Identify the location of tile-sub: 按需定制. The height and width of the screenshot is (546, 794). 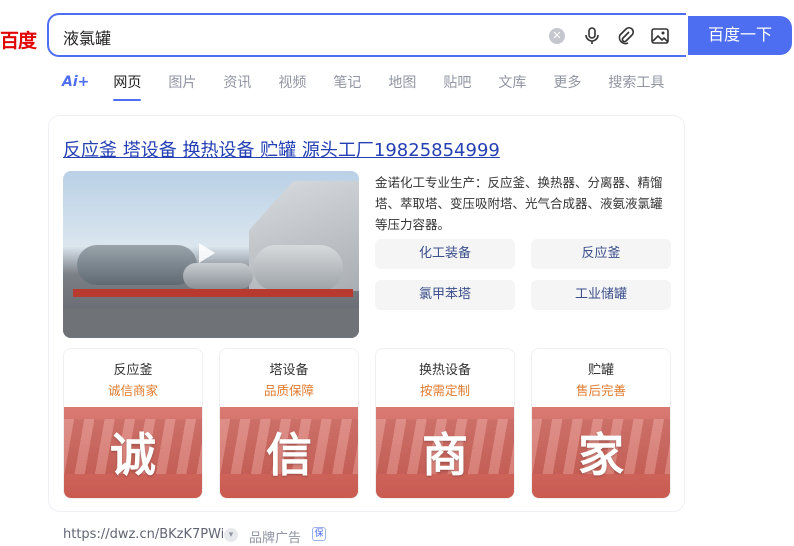
(444, 390).